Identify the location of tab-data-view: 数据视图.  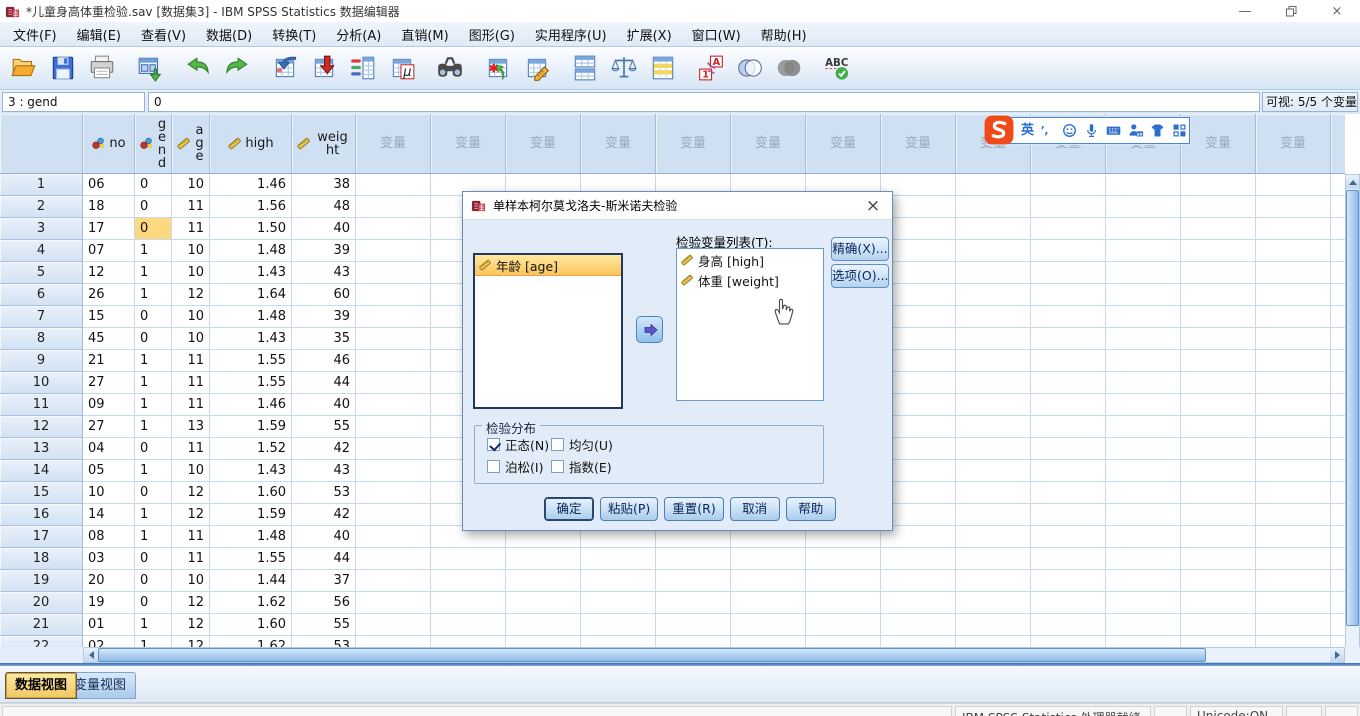
(41, 685).